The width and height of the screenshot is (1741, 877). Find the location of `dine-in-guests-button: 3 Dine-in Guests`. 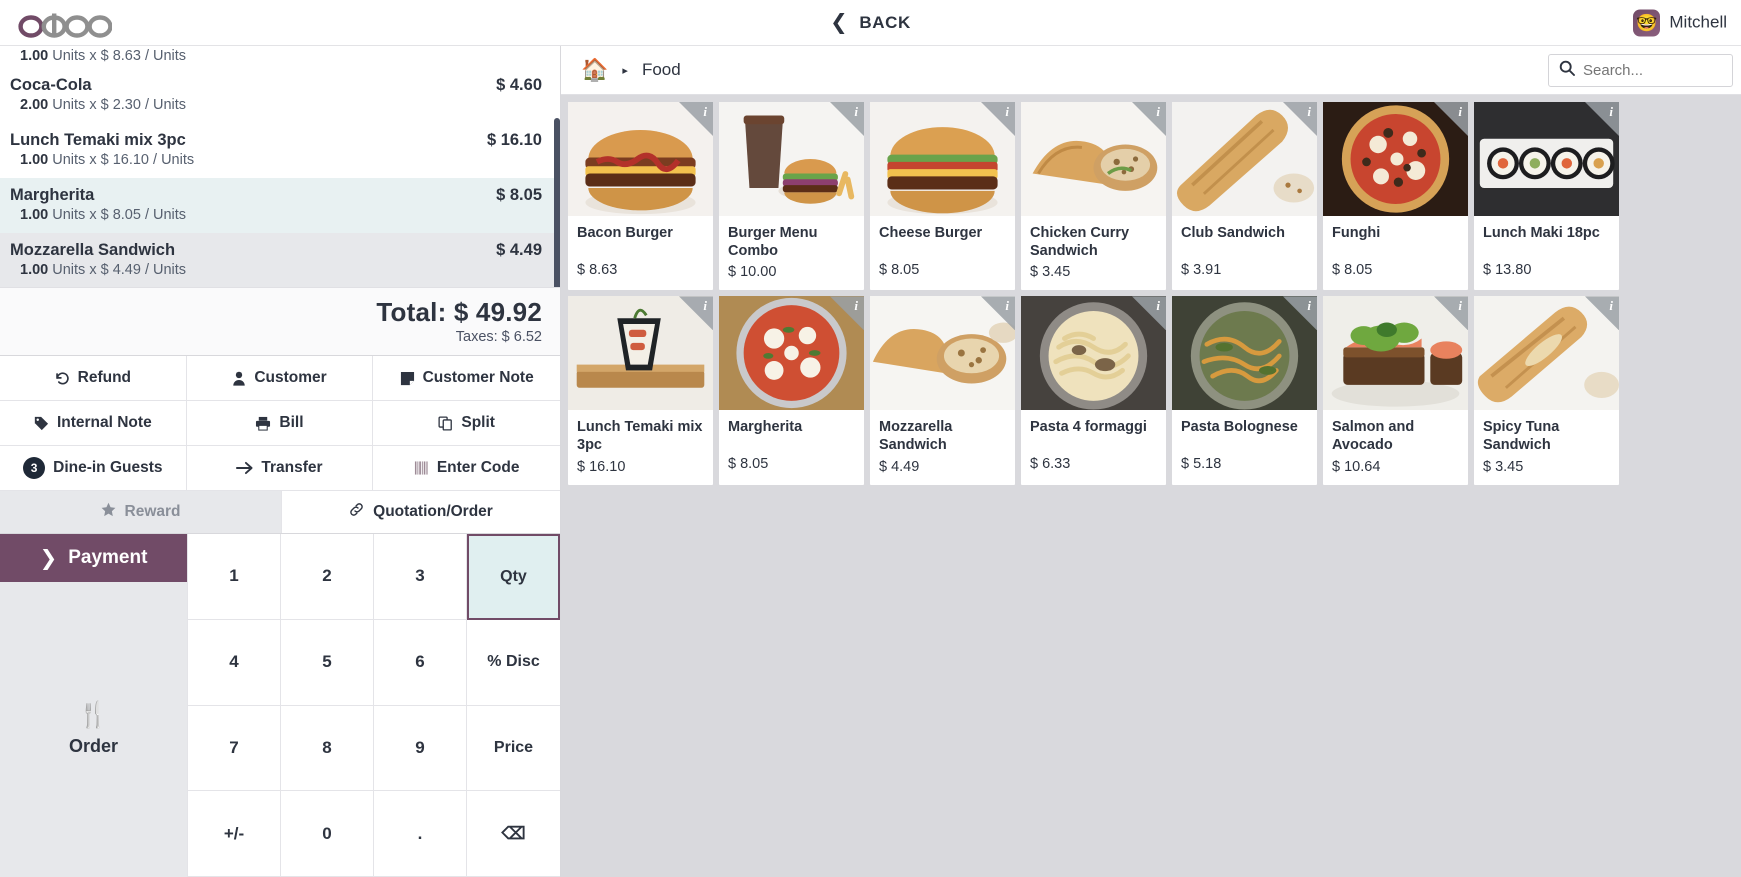

dine-in-guests-button: 3 Dine-in Guests is located at coordinates (93, 468).